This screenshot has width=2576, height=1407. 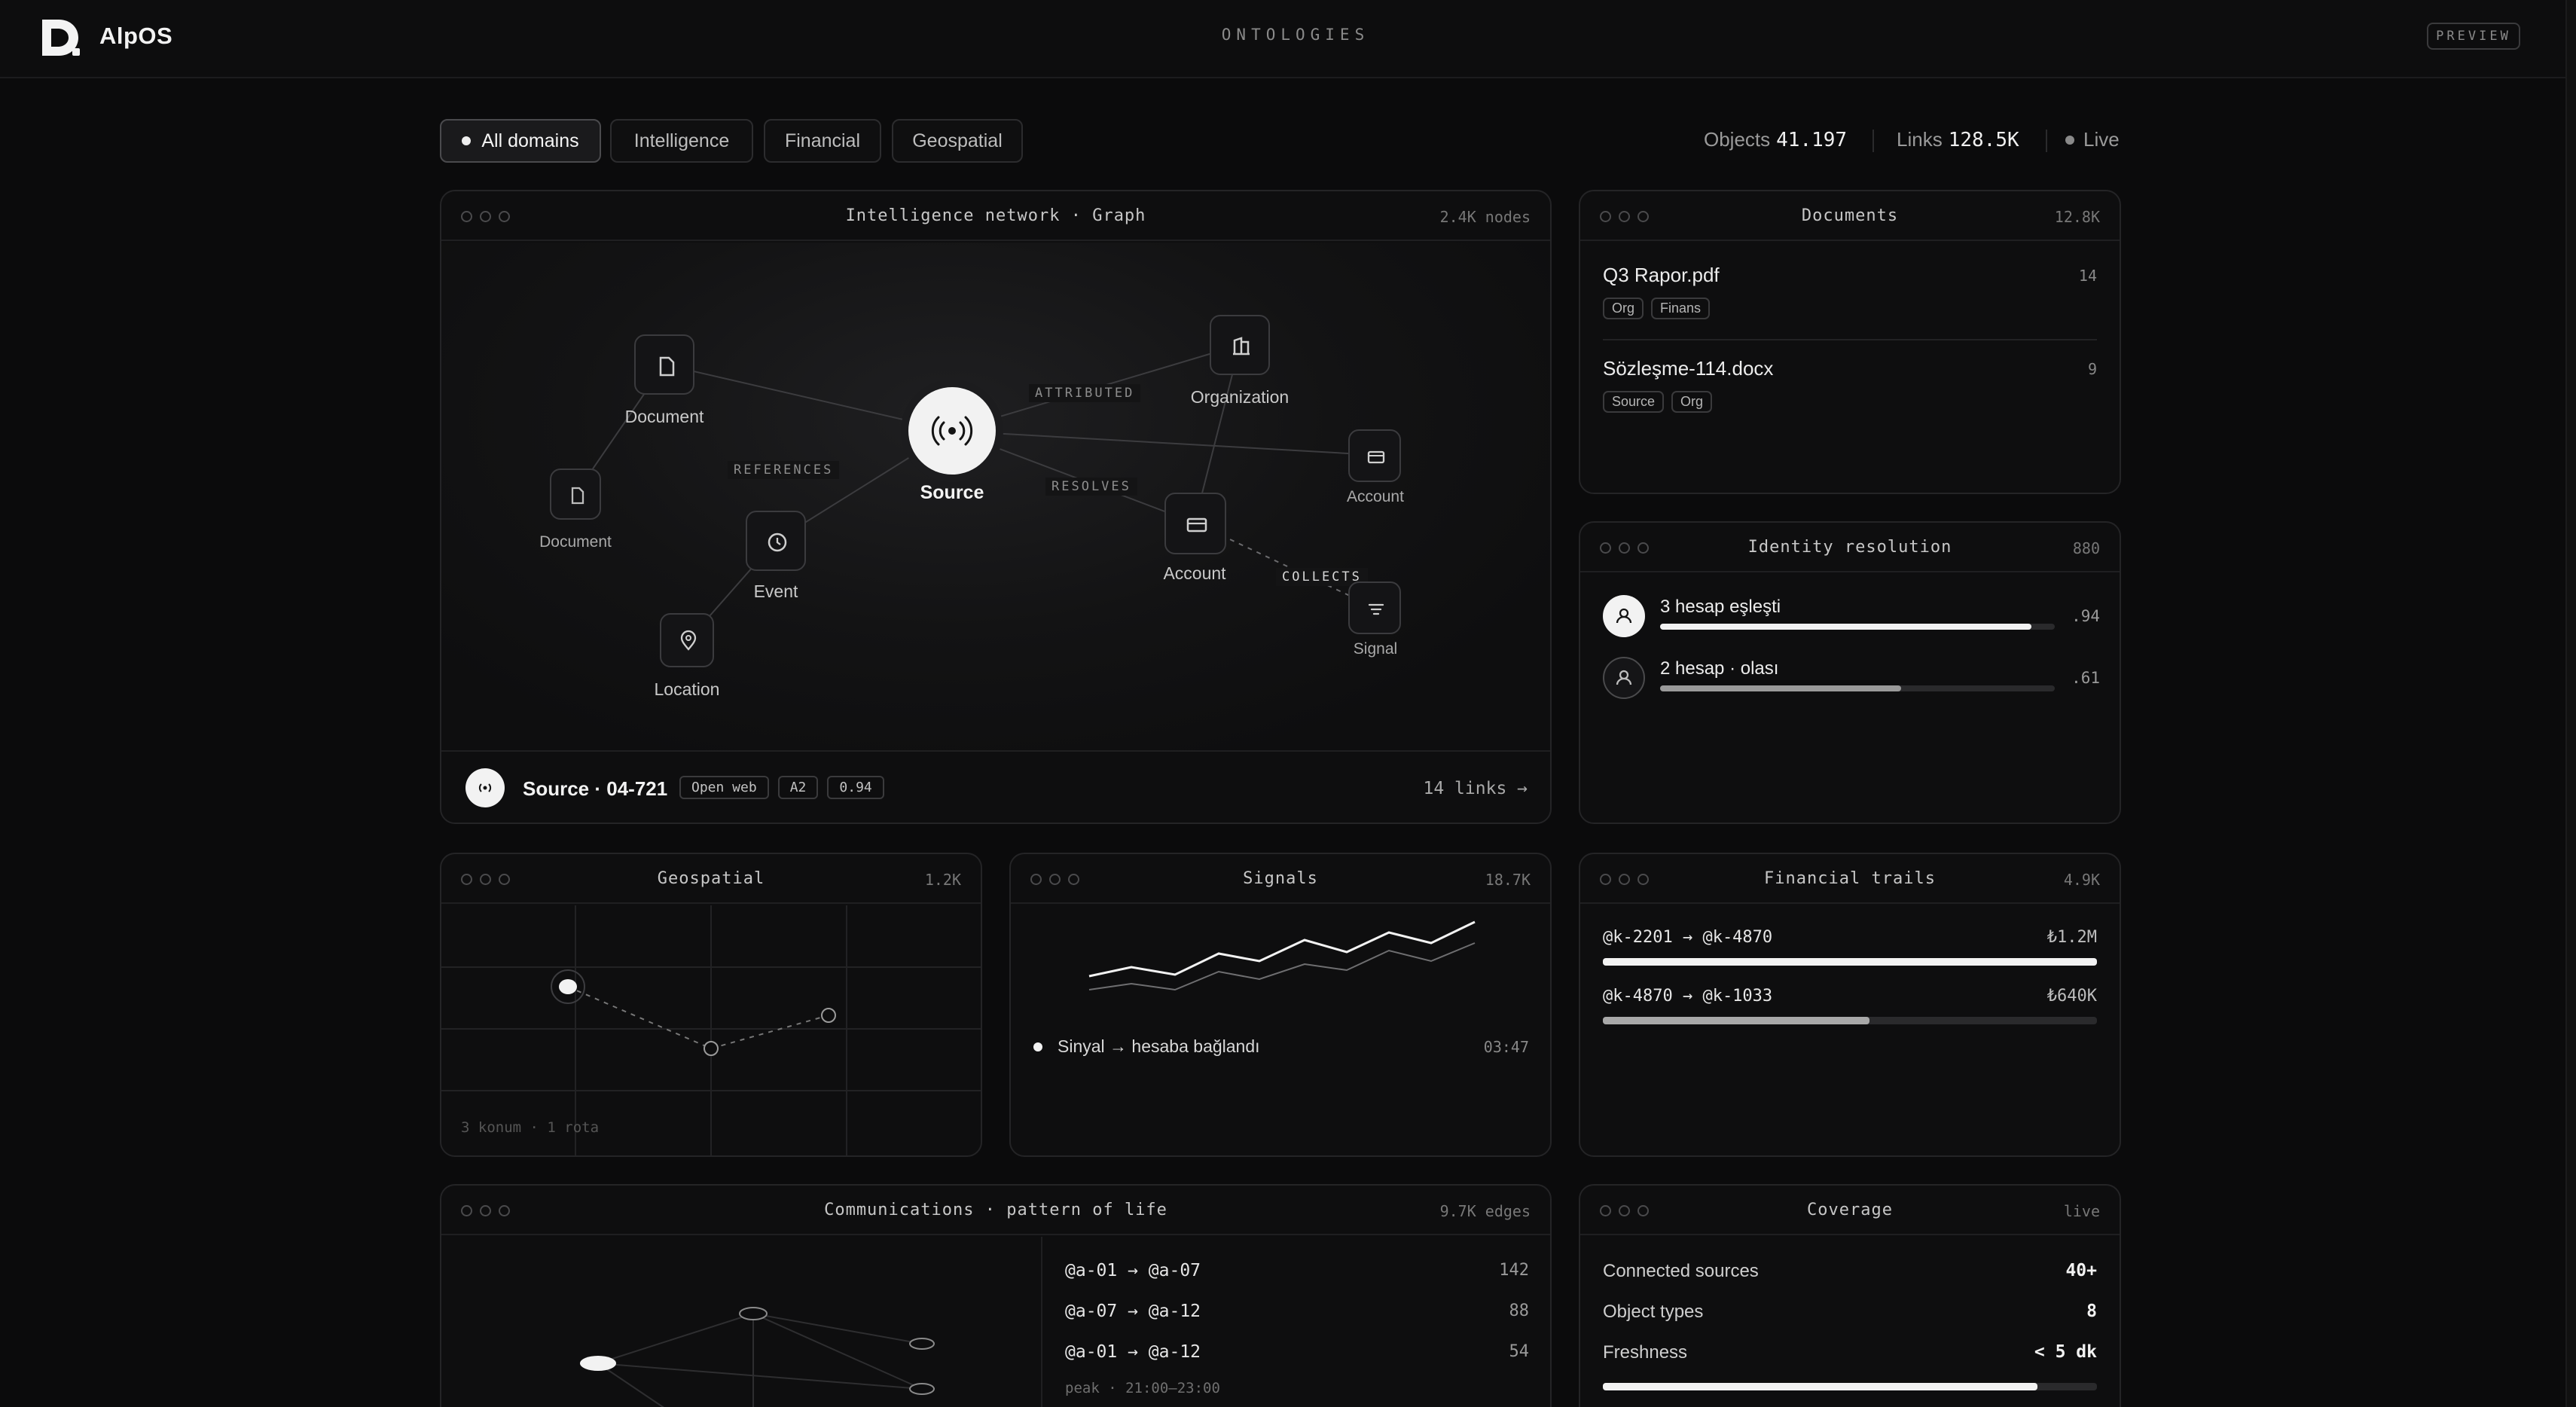 What do you see at coordinates (1159, 1046) in the screenshot?
I see `signal-event-text: Sinyal → hesaba bağlandı` at bounding box center [1159, 1046].